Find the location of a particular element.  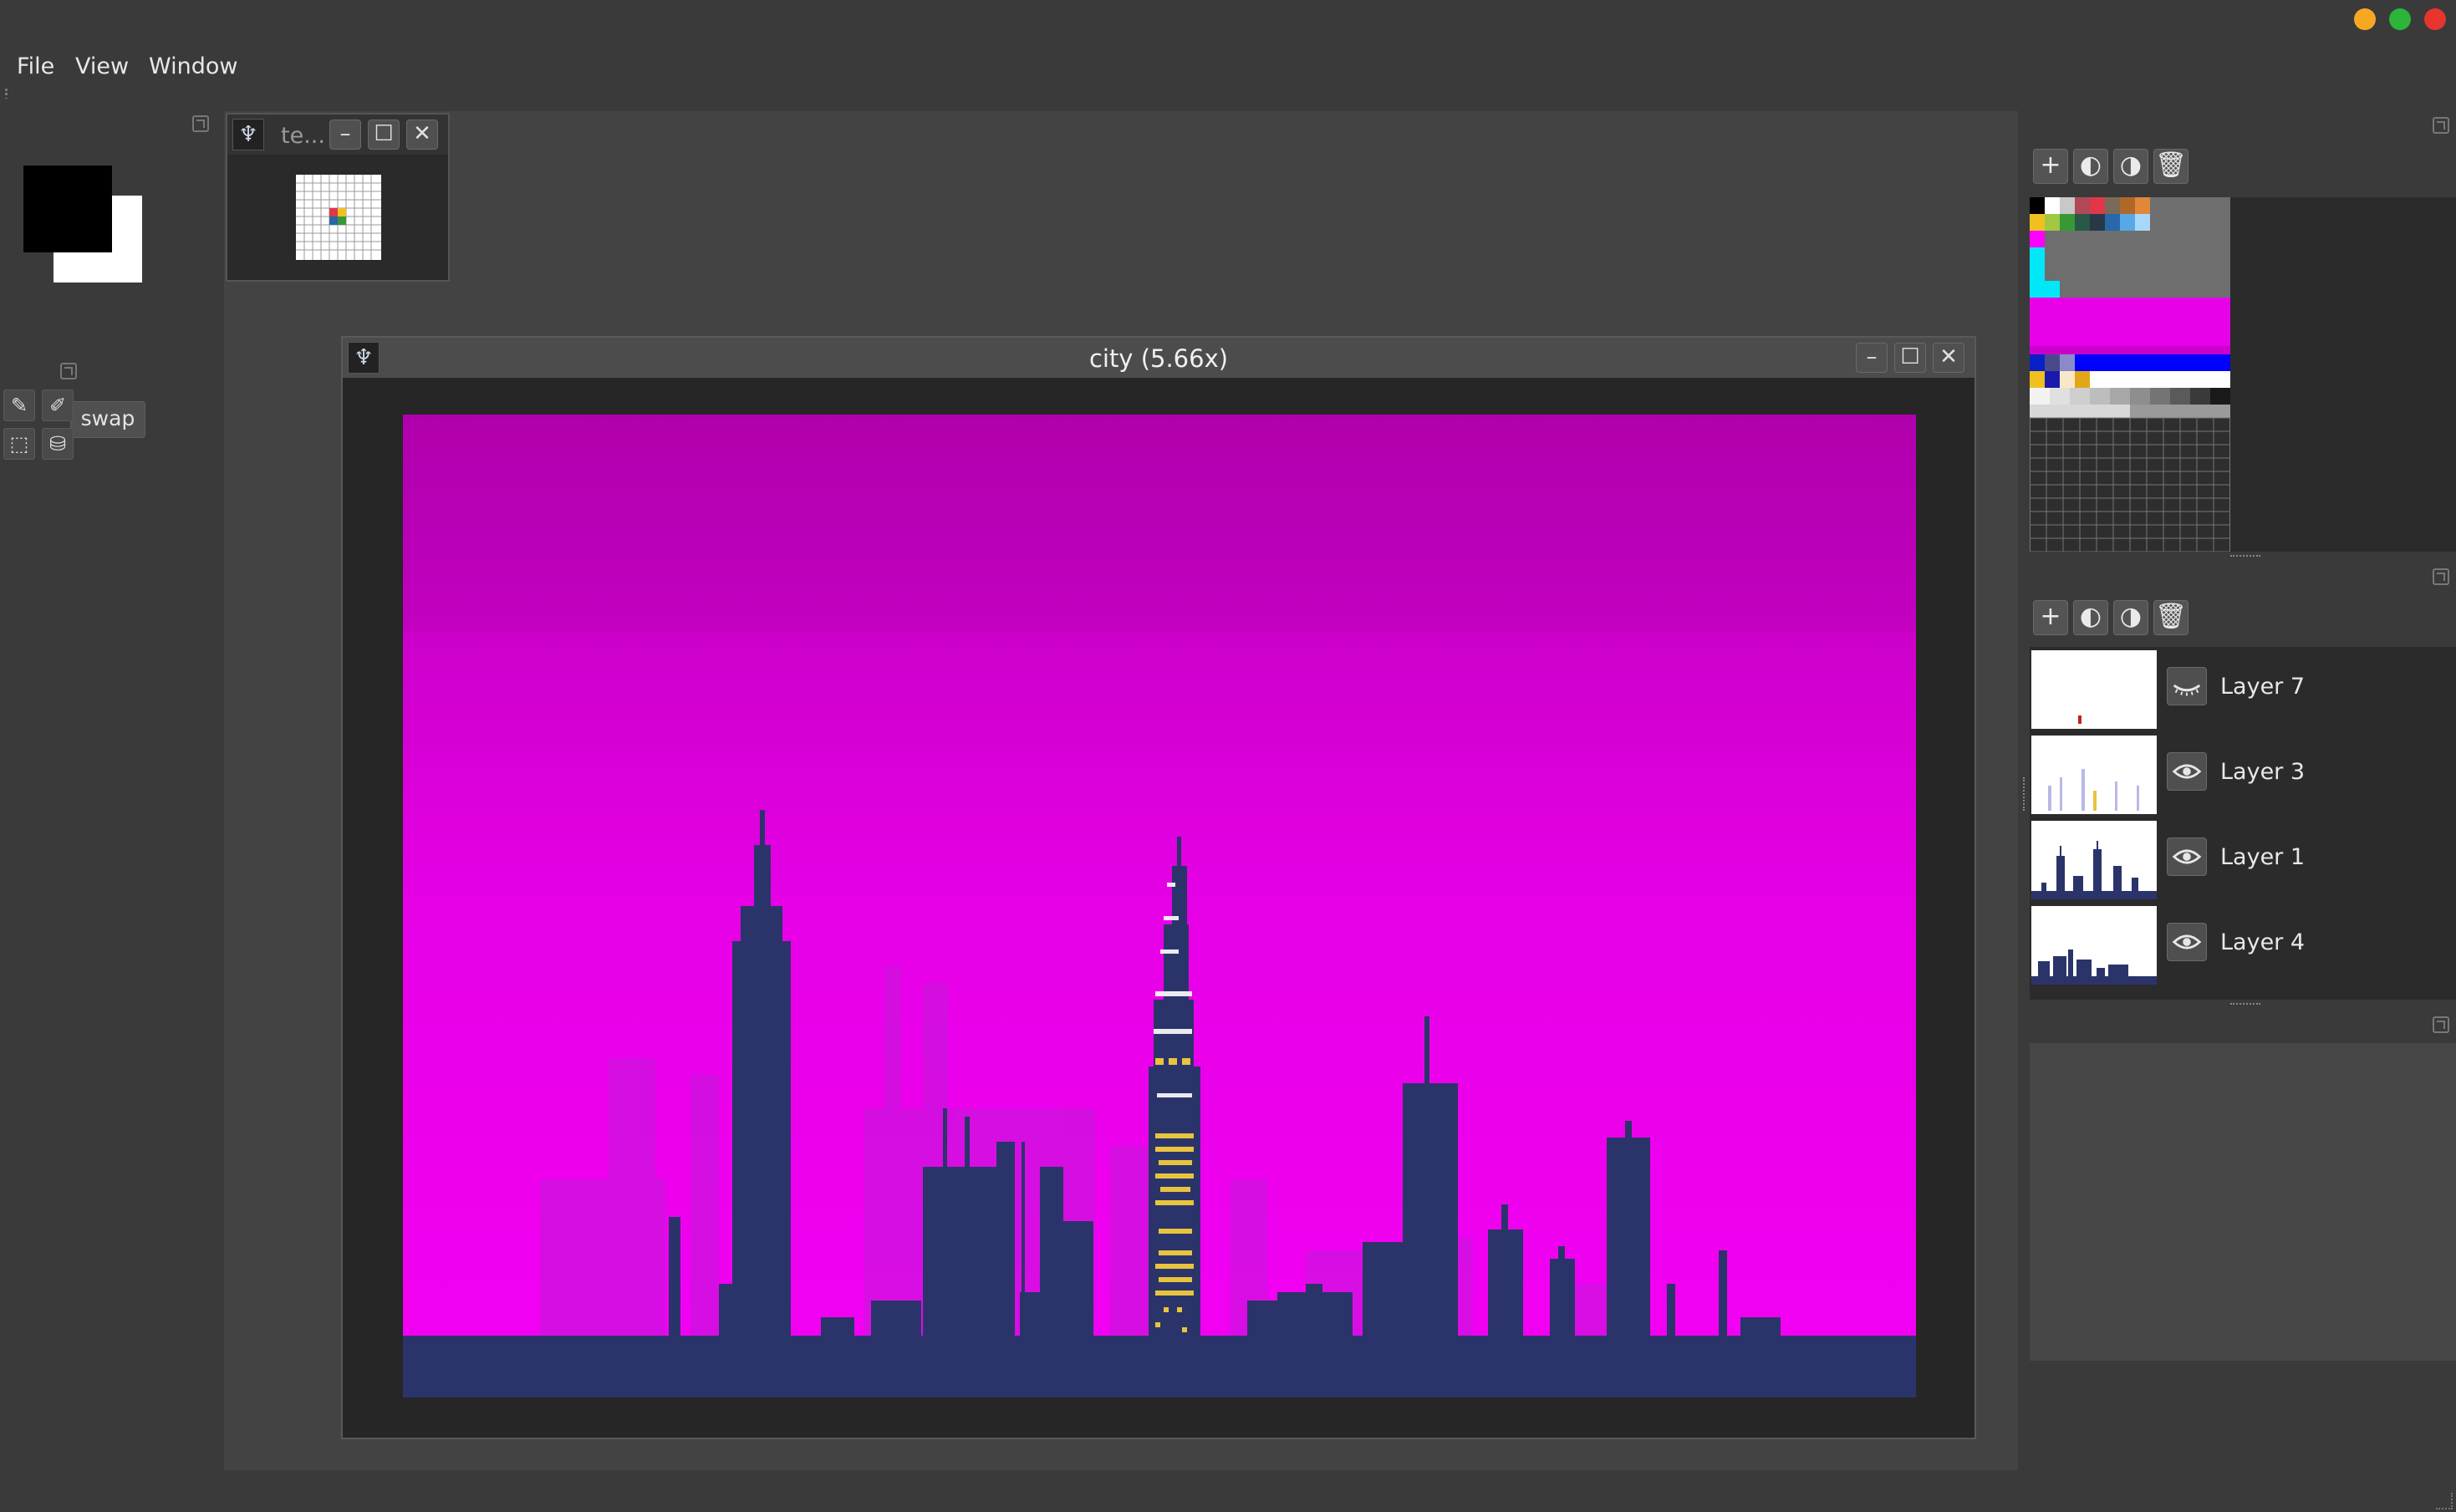

zoom-window-button is located at coordinates (2400, 19).